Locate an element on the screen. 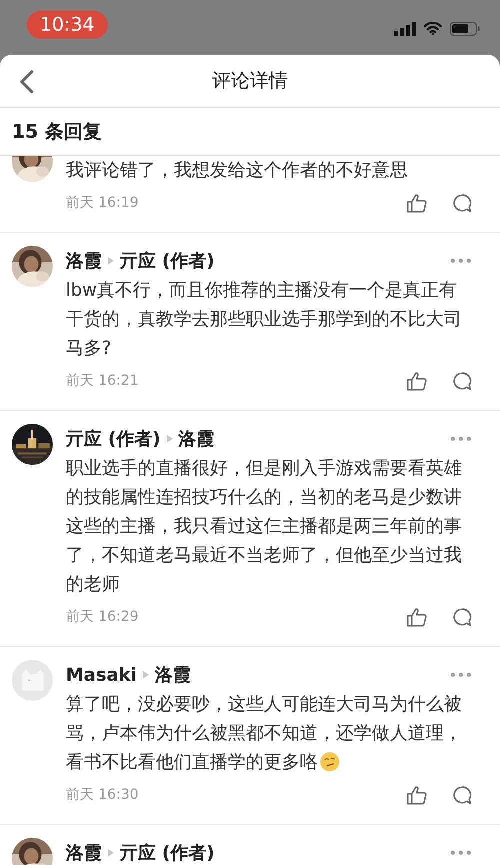 Image resolution: width=500 pixels, height=865 pixels. comment-text: lbw真不行，而且你推荐的主播没有一个是真正有干货的，真教学去那些职业选手那学到的不比大司马多? is located at coordinates (264, 320).